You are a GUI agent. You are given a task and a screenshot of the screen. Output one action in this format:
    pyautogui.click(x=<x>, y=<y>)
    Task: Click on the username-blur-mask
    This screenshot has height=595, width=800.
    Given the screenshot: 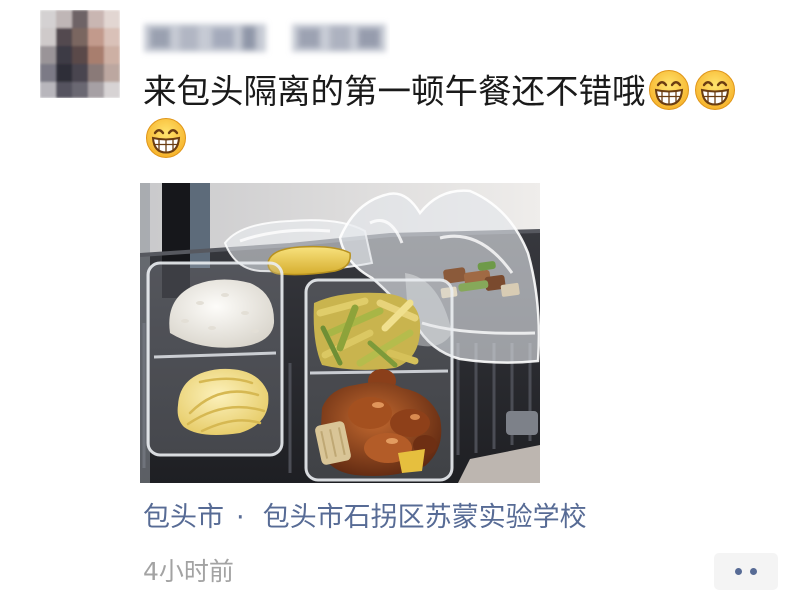 What is the action you would take?
    pyautogui.click(x=265, y=38)
    